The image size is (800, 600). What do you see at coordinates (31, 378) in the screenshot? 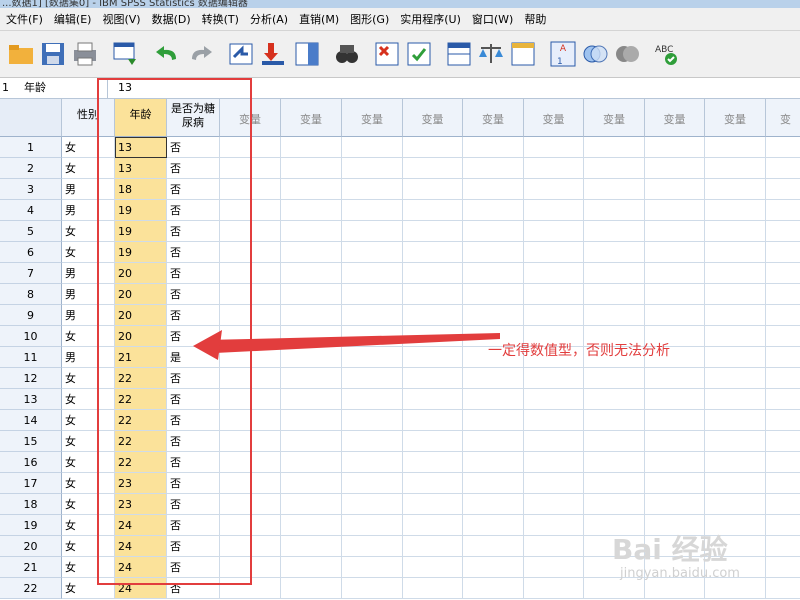
I see `row-header: 12` at bounding box center [31, 378].